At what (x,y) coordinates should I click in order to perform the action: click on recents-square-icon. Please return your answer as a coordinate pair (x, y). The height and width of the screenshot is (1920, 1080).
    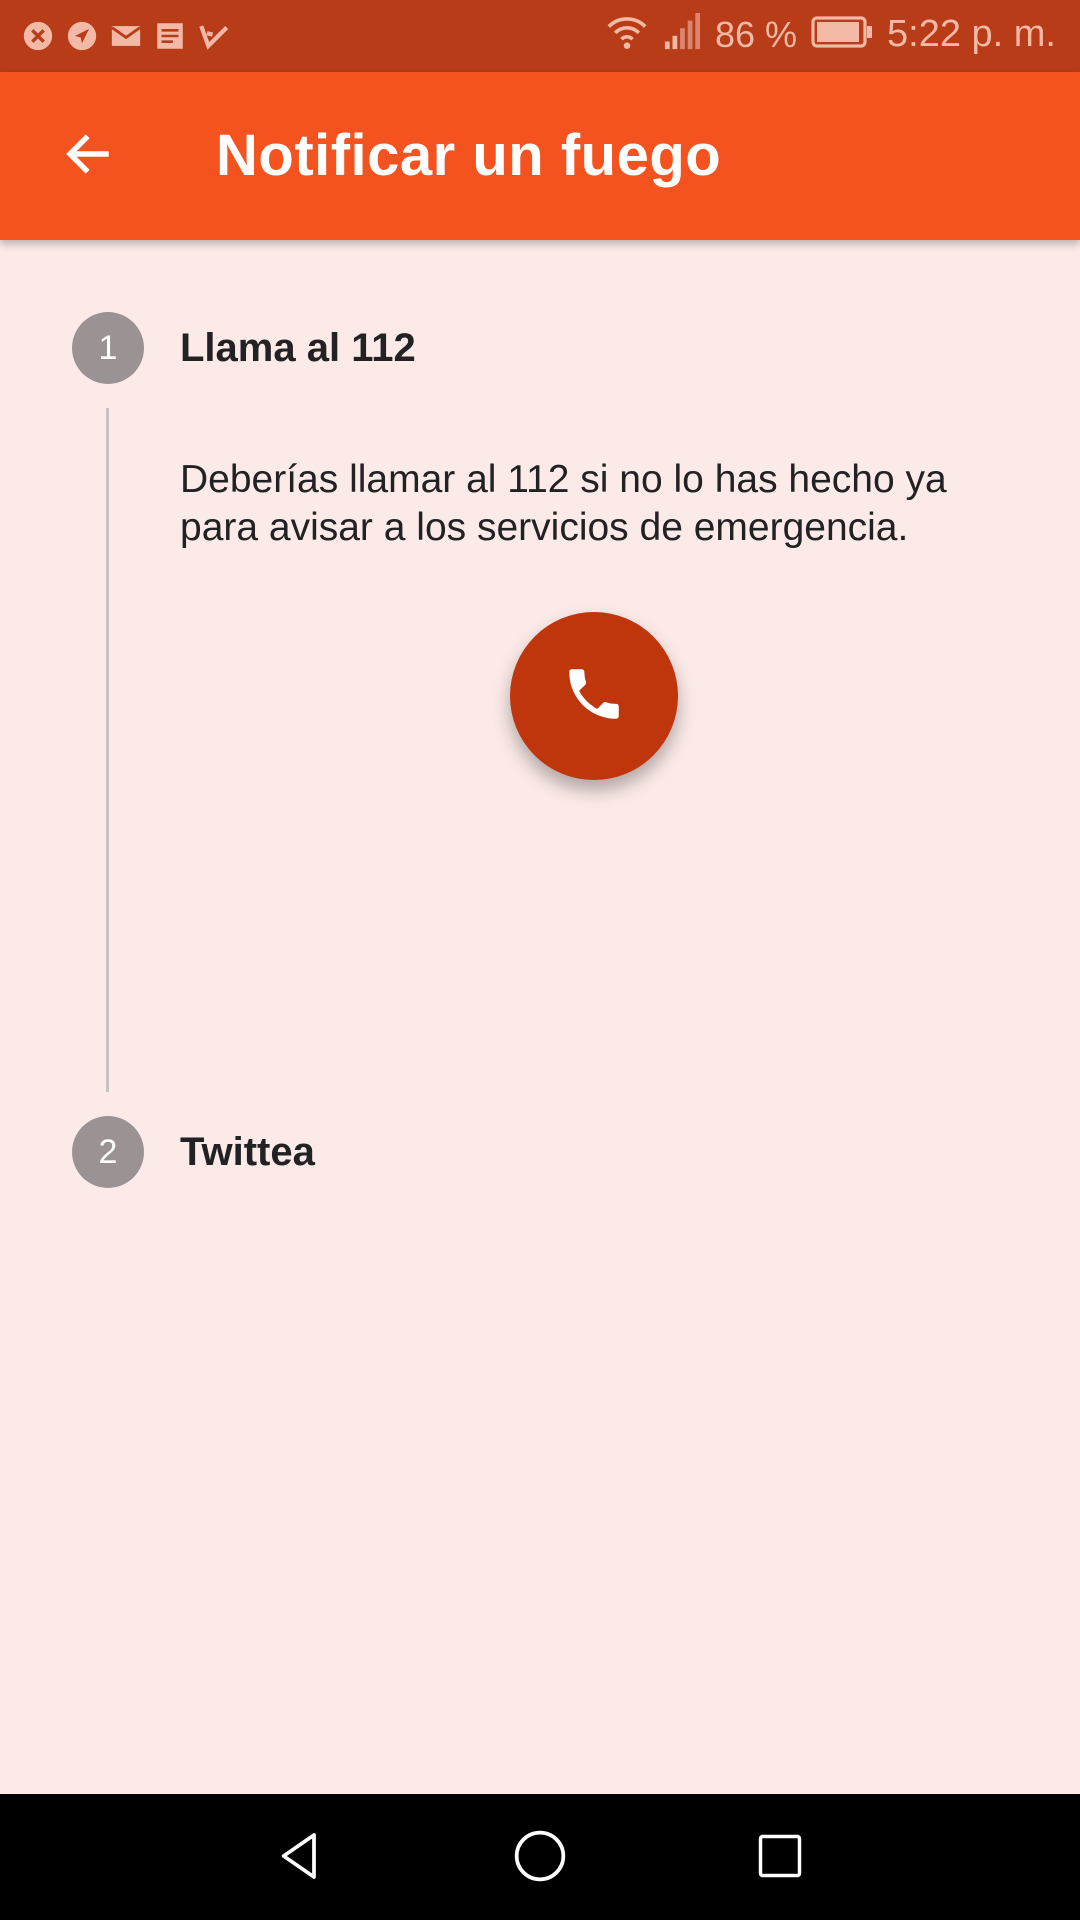
    Looking at the image, I should click on (780, 1858).